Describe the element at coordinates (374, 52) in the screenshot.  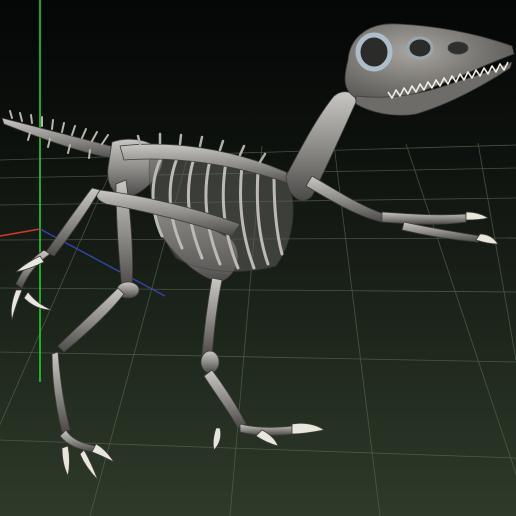
I see `eye-socket` at that location.